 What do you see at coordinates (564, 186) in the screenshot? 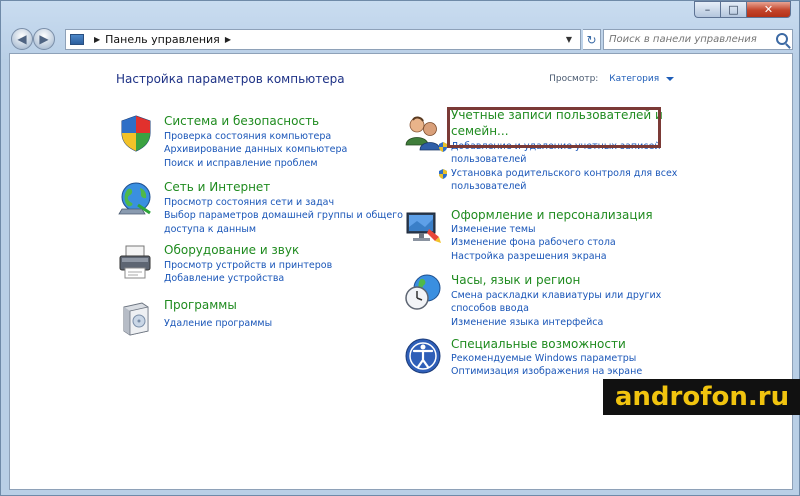
I see `link-parental-controls-cont: пользователей` at bounding box center [564, 186].